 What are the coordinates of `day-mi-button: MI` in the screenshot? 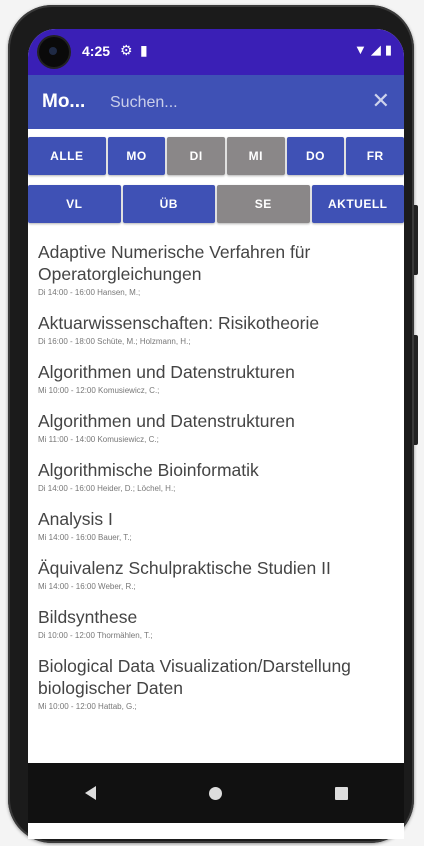 It's located at (256, 156).